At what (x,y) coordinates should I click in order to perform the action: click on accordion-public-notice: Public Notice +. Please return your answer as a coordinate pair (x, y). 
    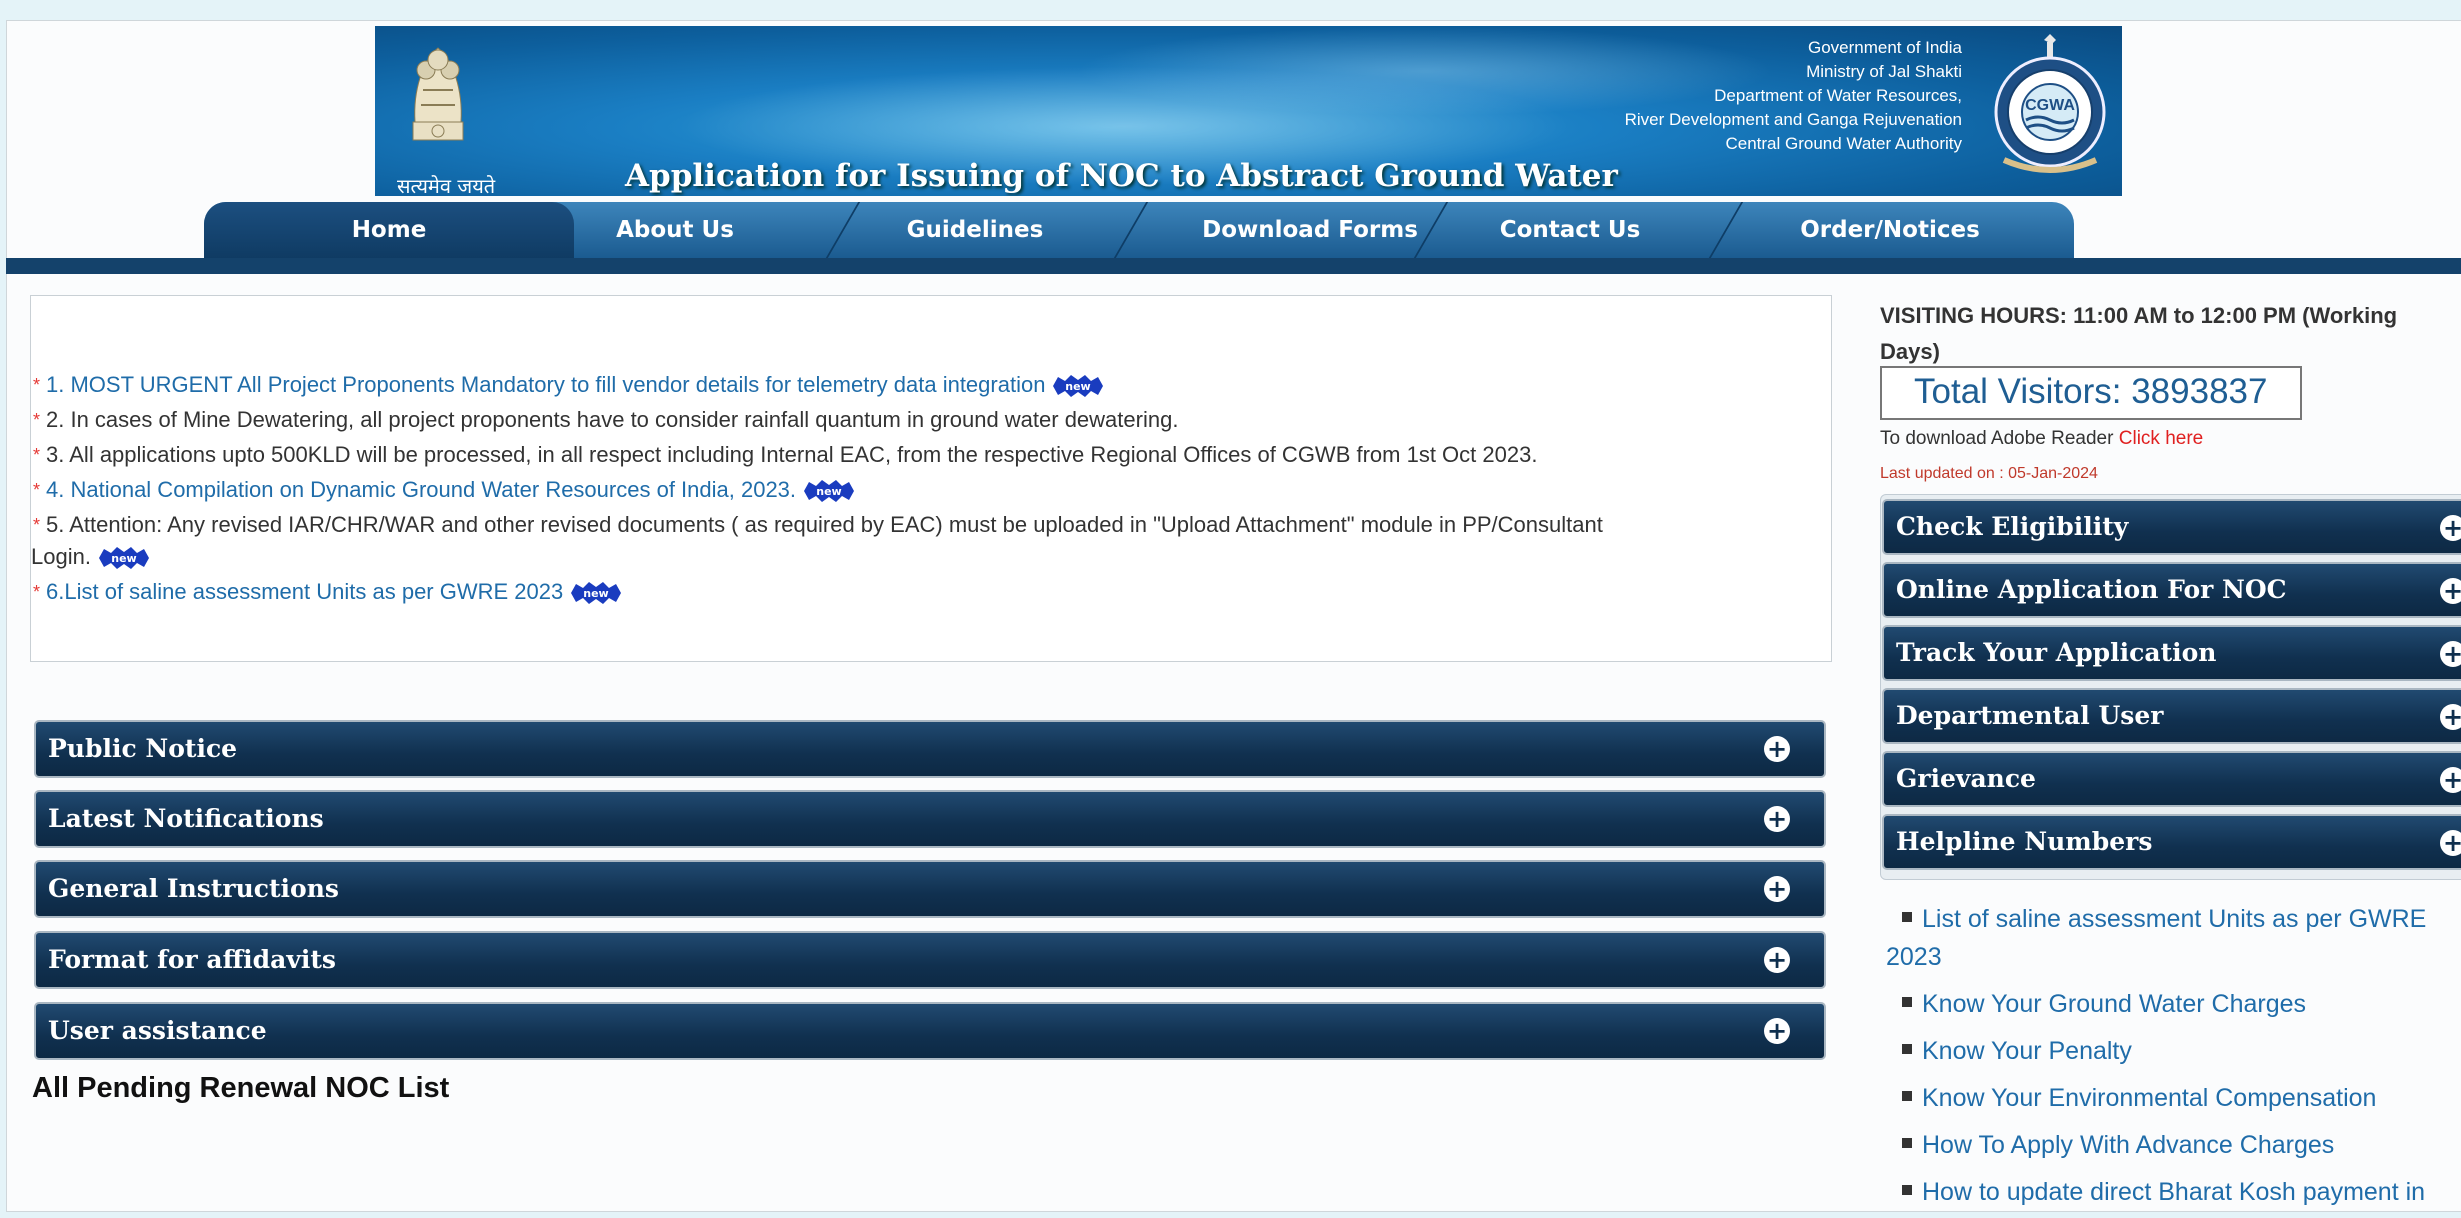
    Looking at the image, I should click on (930, 749).